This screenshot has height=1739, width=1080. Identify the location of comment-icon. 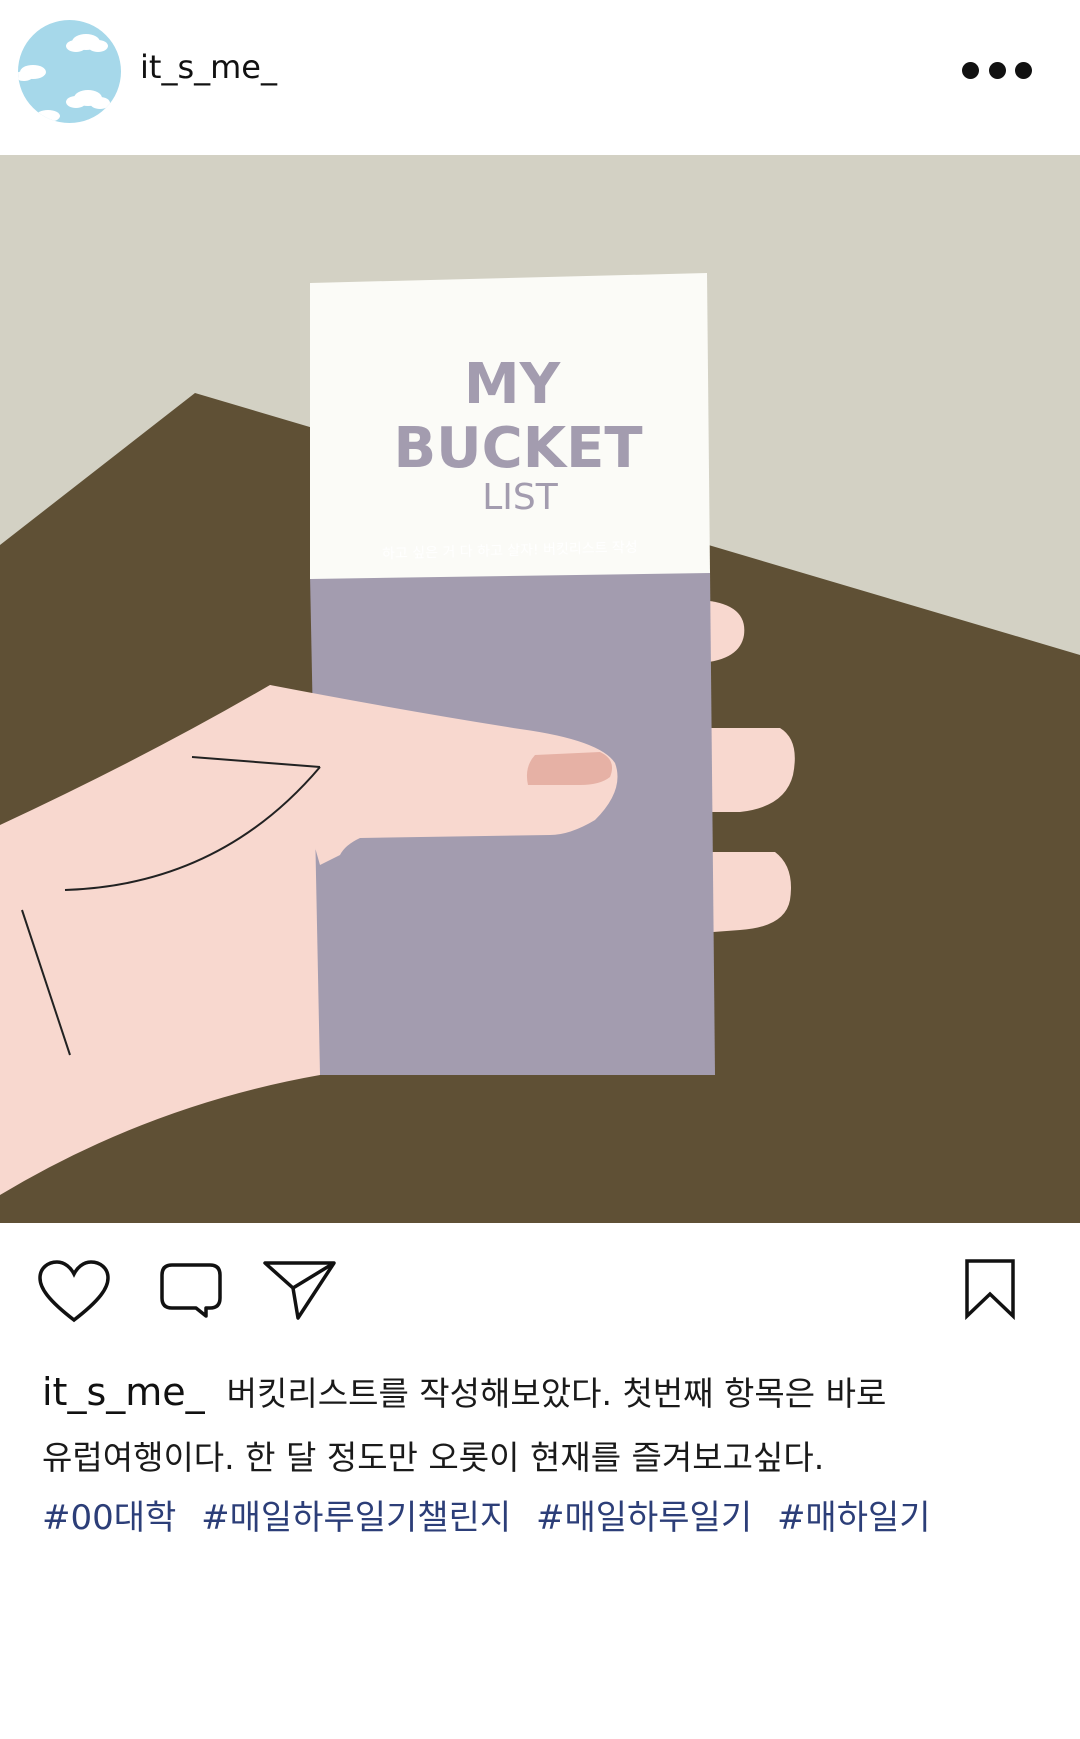
(191, 1292).